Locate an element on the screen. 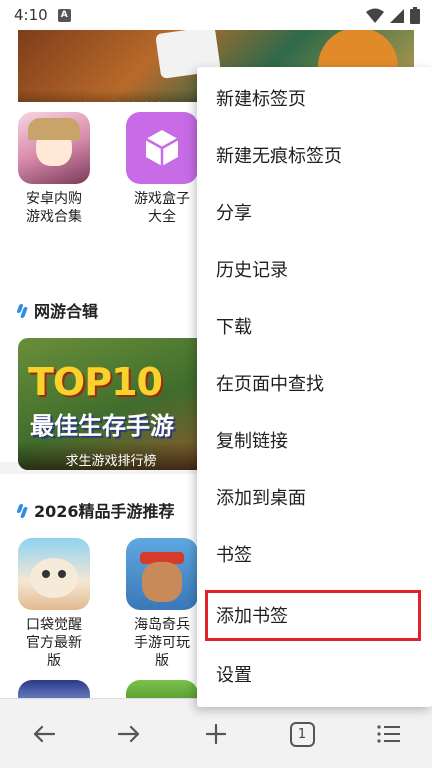  menu-item-new-incognito-tab: 新建无痕标签页 is located at coordinates (314, 152).